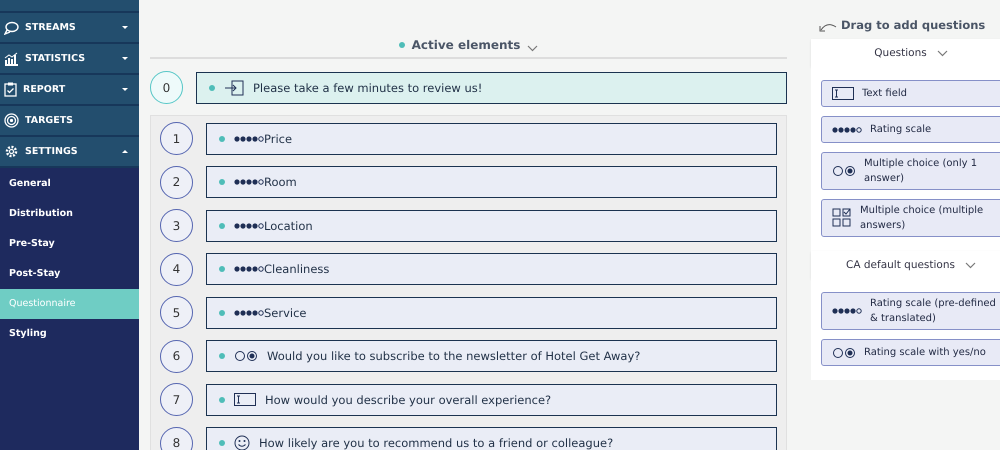  Describe the element at coordinates (176, 438) in the screenshot. I see `number-circle: 8` at that location.